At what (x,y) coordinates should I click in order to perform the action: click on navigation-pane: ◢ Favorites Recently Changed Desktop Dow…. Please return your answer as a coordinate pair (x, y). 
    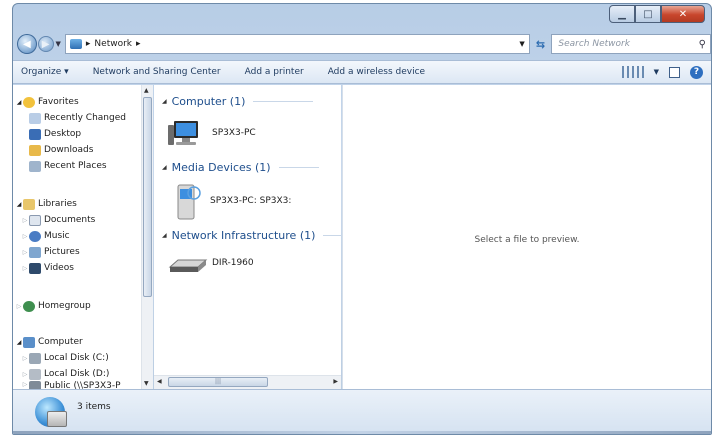
    Looking at the image, I should click on (83, 237).